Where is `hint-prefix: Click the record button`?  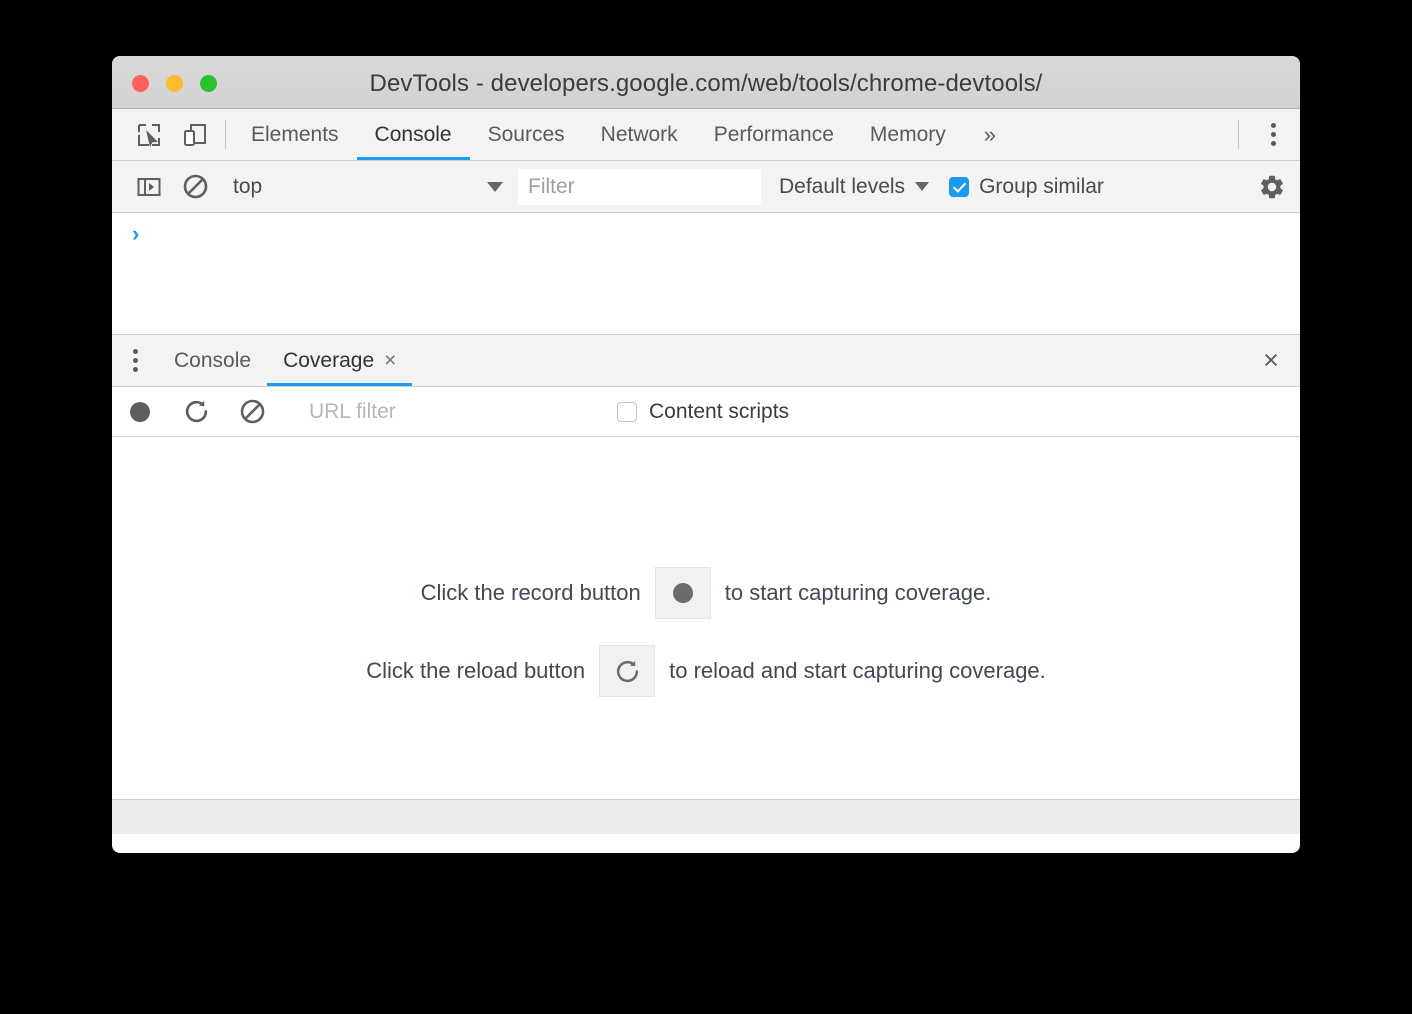
hint-prefix: Click the record button is located at coordinates (530, 592).